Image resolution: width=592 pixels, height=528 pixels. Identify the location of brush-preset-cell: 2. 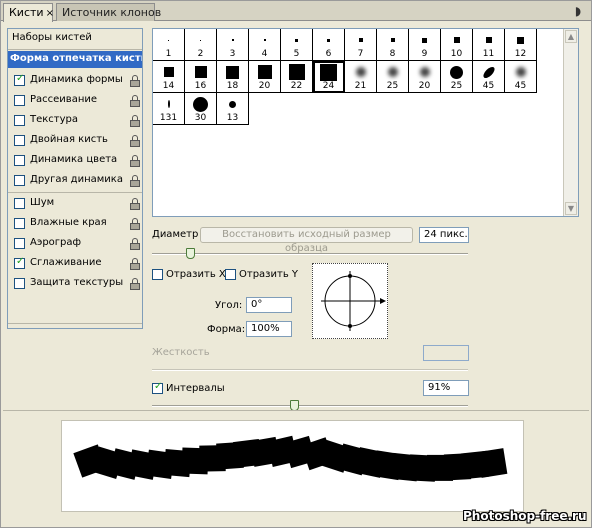
(201, 45).